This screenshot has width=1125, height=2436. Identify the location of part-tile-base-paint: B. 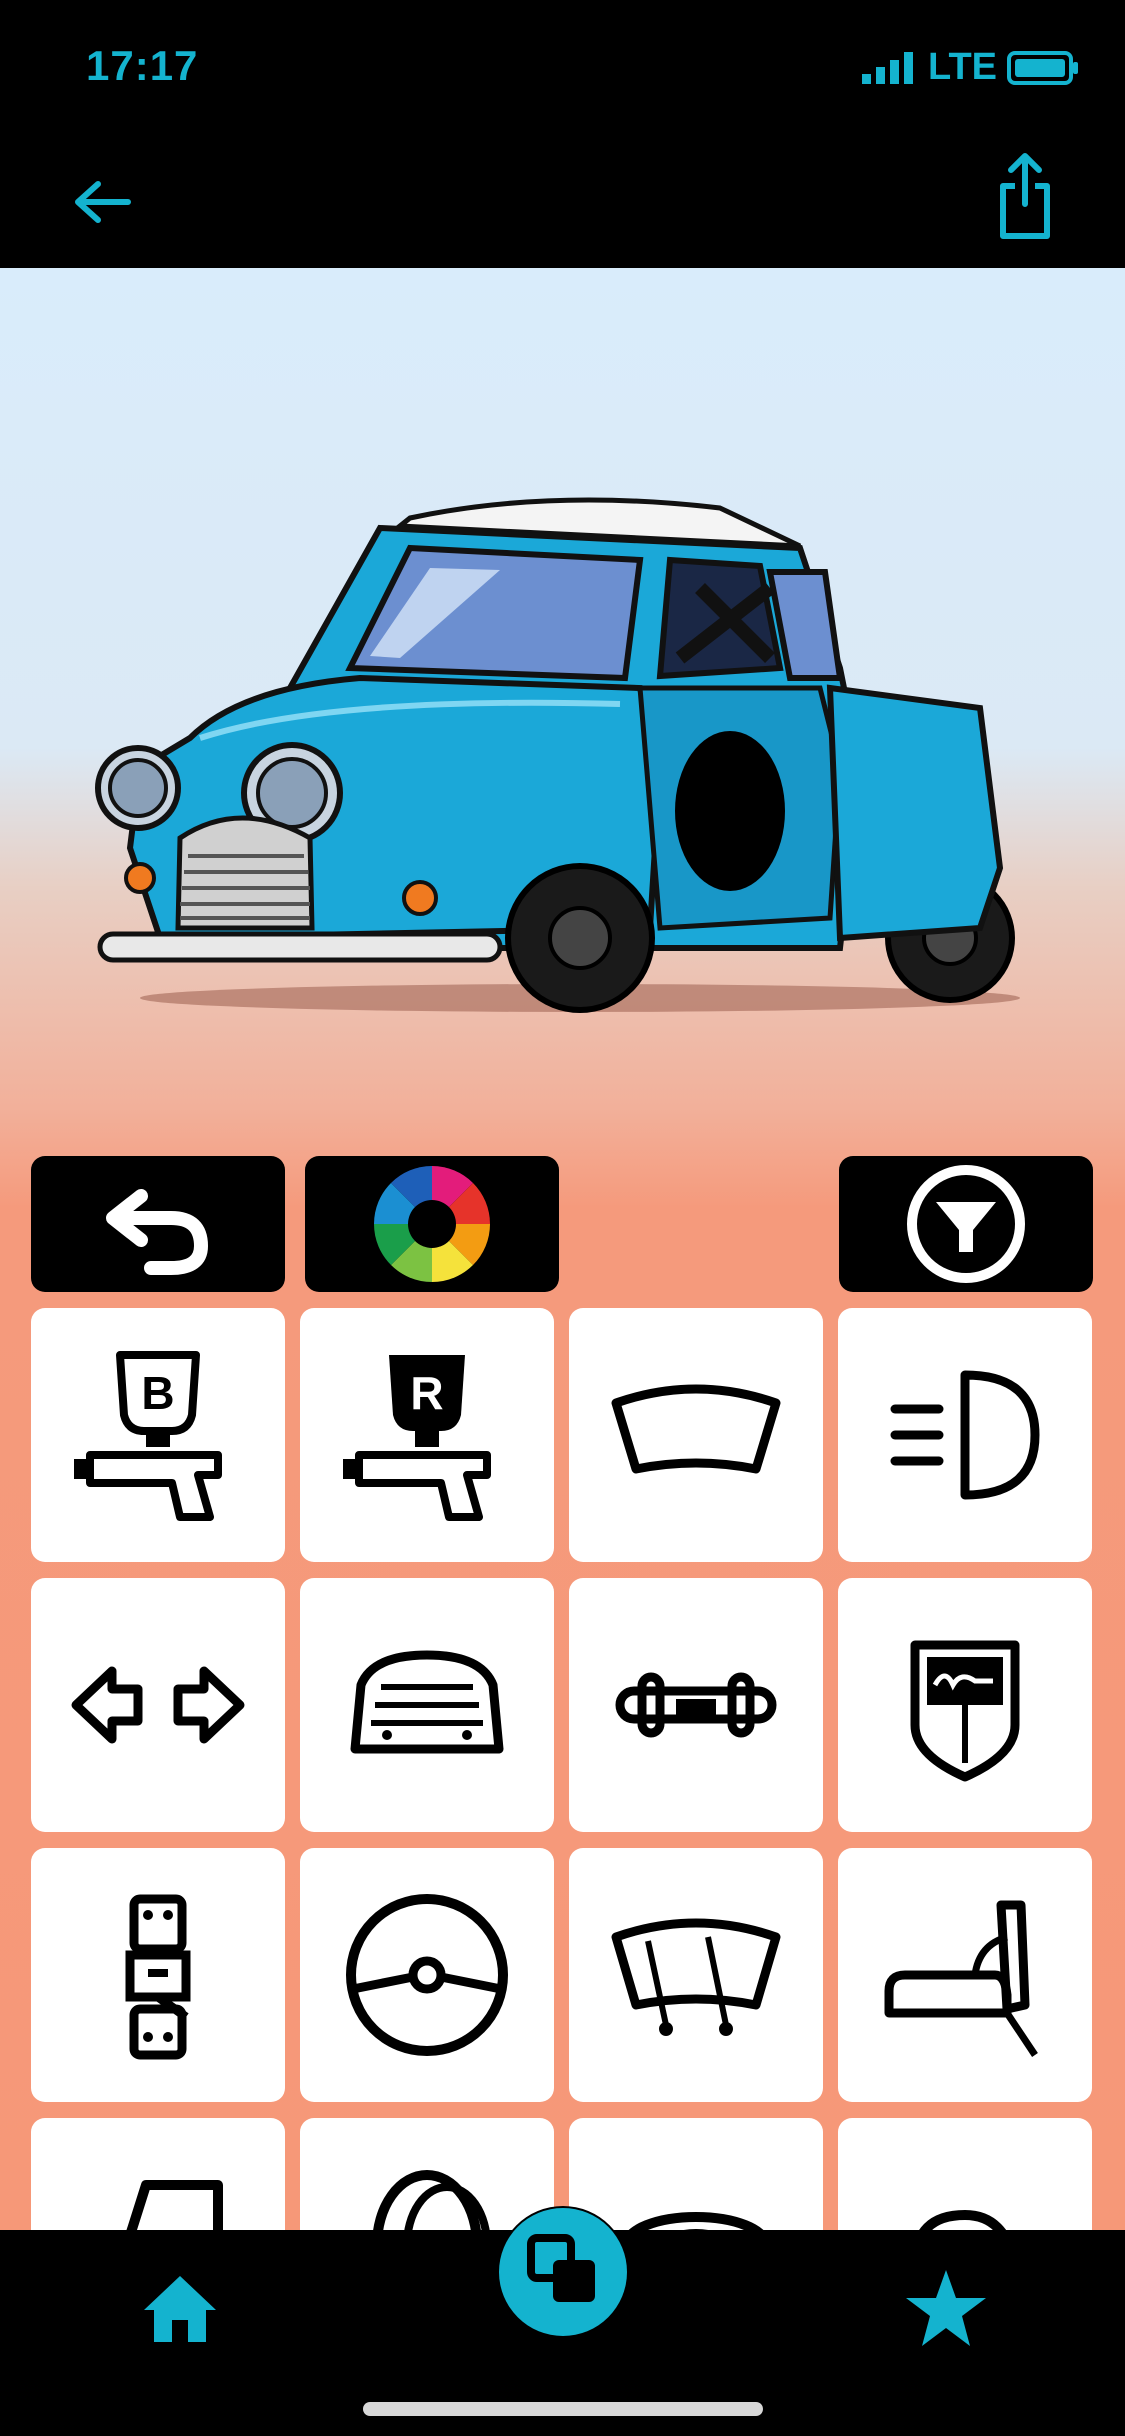
(158, 1435).